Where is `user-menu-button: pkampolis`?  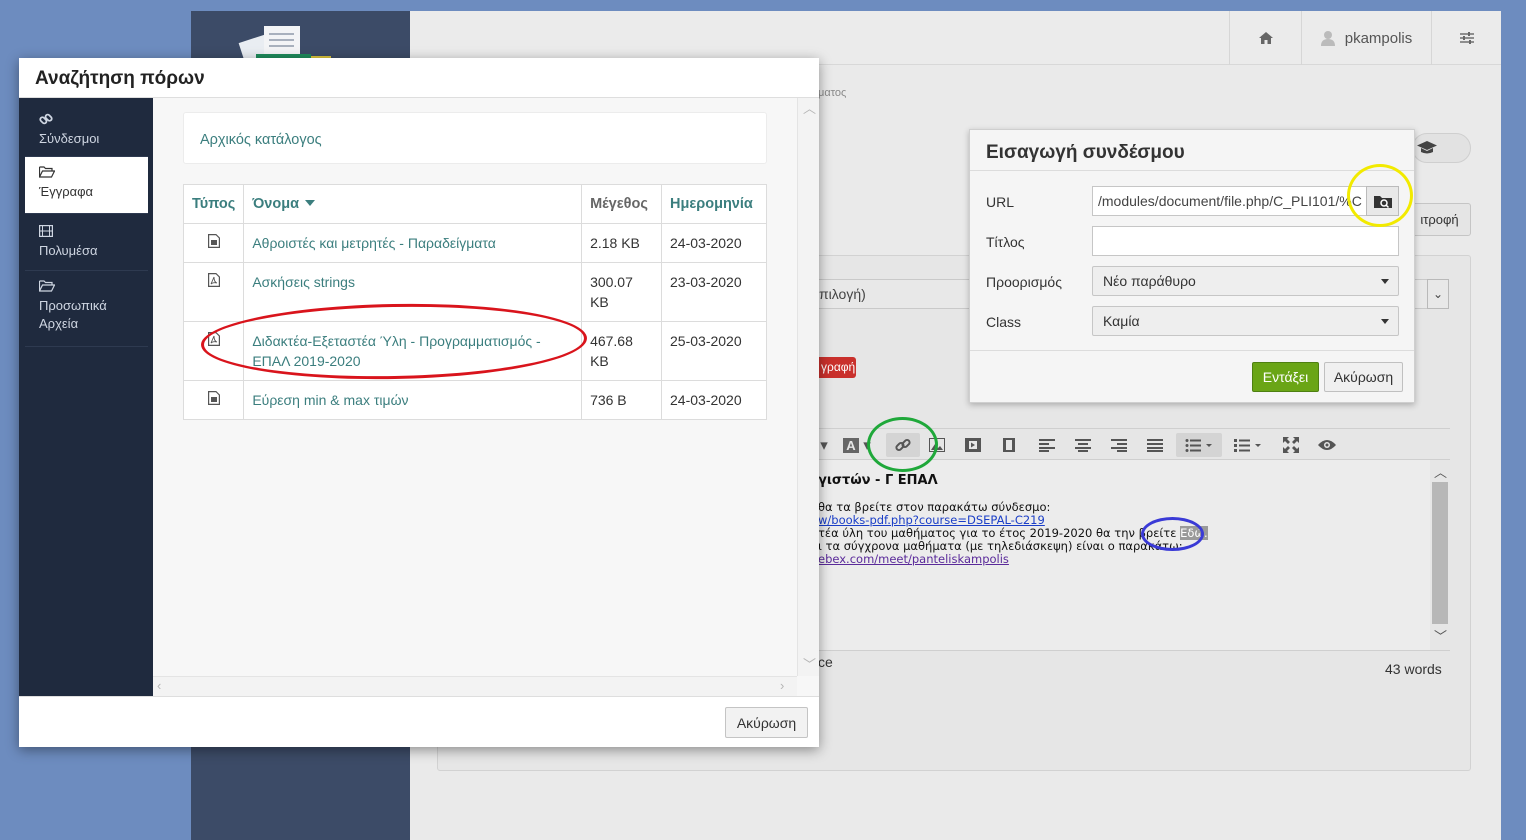 user-menu-button: pkampolis is located at coordinates (1366, 38).